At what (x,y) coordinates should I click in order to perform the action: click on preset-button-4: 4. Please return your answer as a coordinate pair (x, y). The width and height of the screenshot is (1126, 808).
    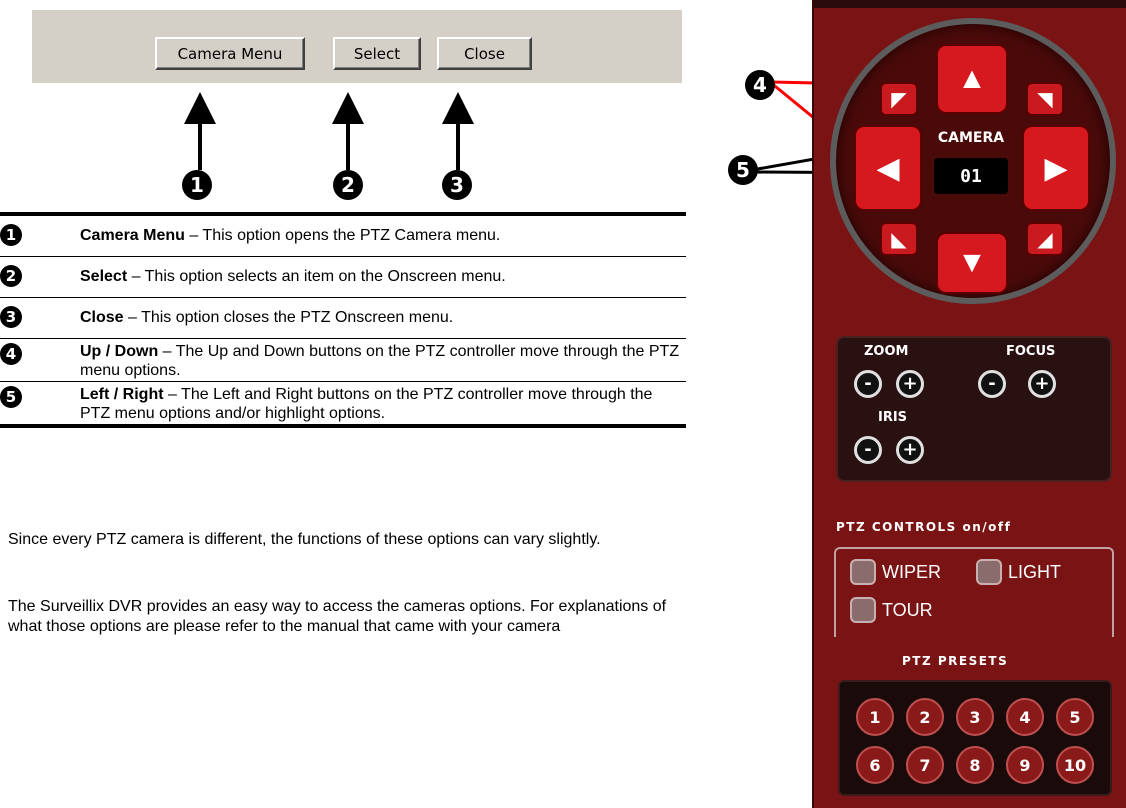
    Looking at the image, I should click on (1025, 717).